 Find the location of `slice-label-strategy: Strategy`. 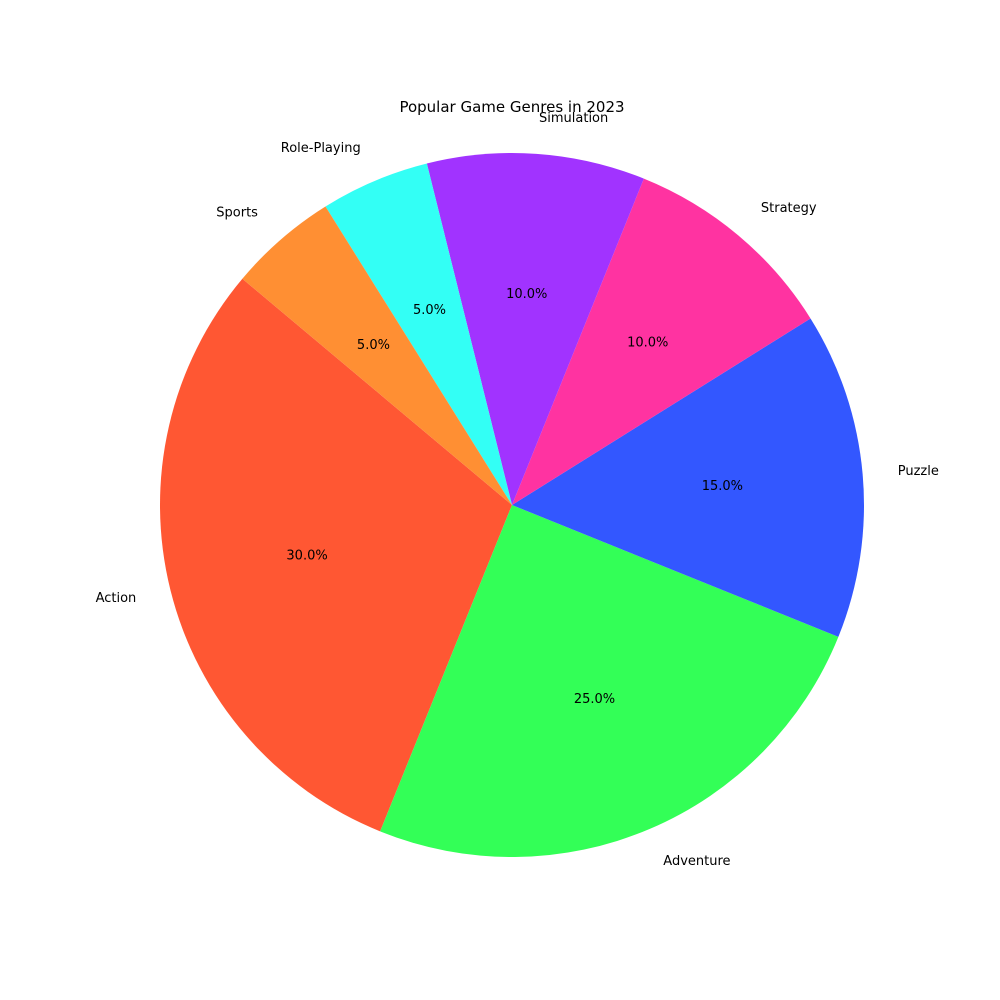

slice-label-strategy: Strategy is located at coordinates (789, 208).